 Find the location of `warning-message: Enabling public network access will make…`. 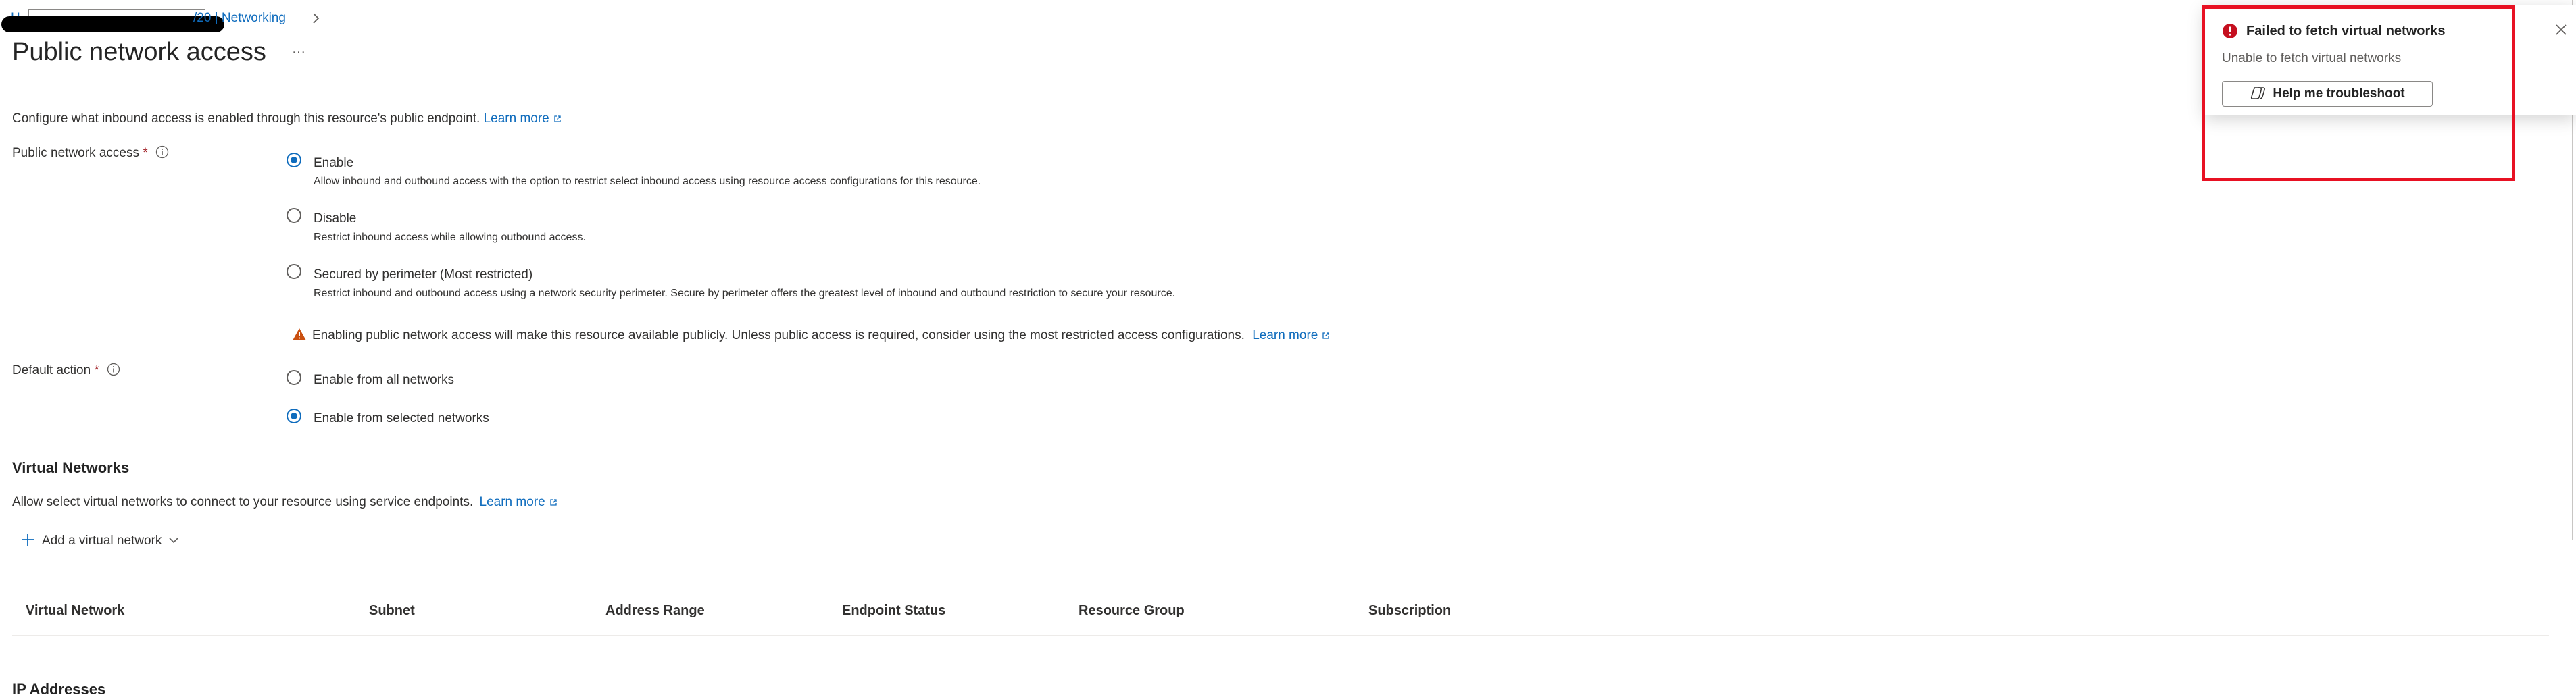

warning-message: Enabling public network access will make… is located at coordinates (811, 335).